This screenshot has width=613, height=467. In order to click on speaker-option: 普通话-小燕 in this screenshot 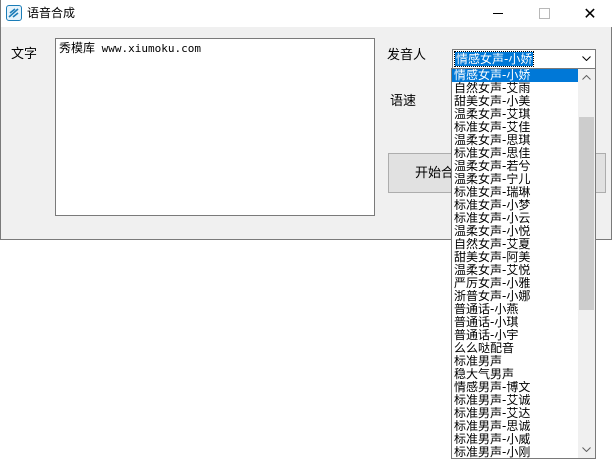, I will do `click(515, 309)`.